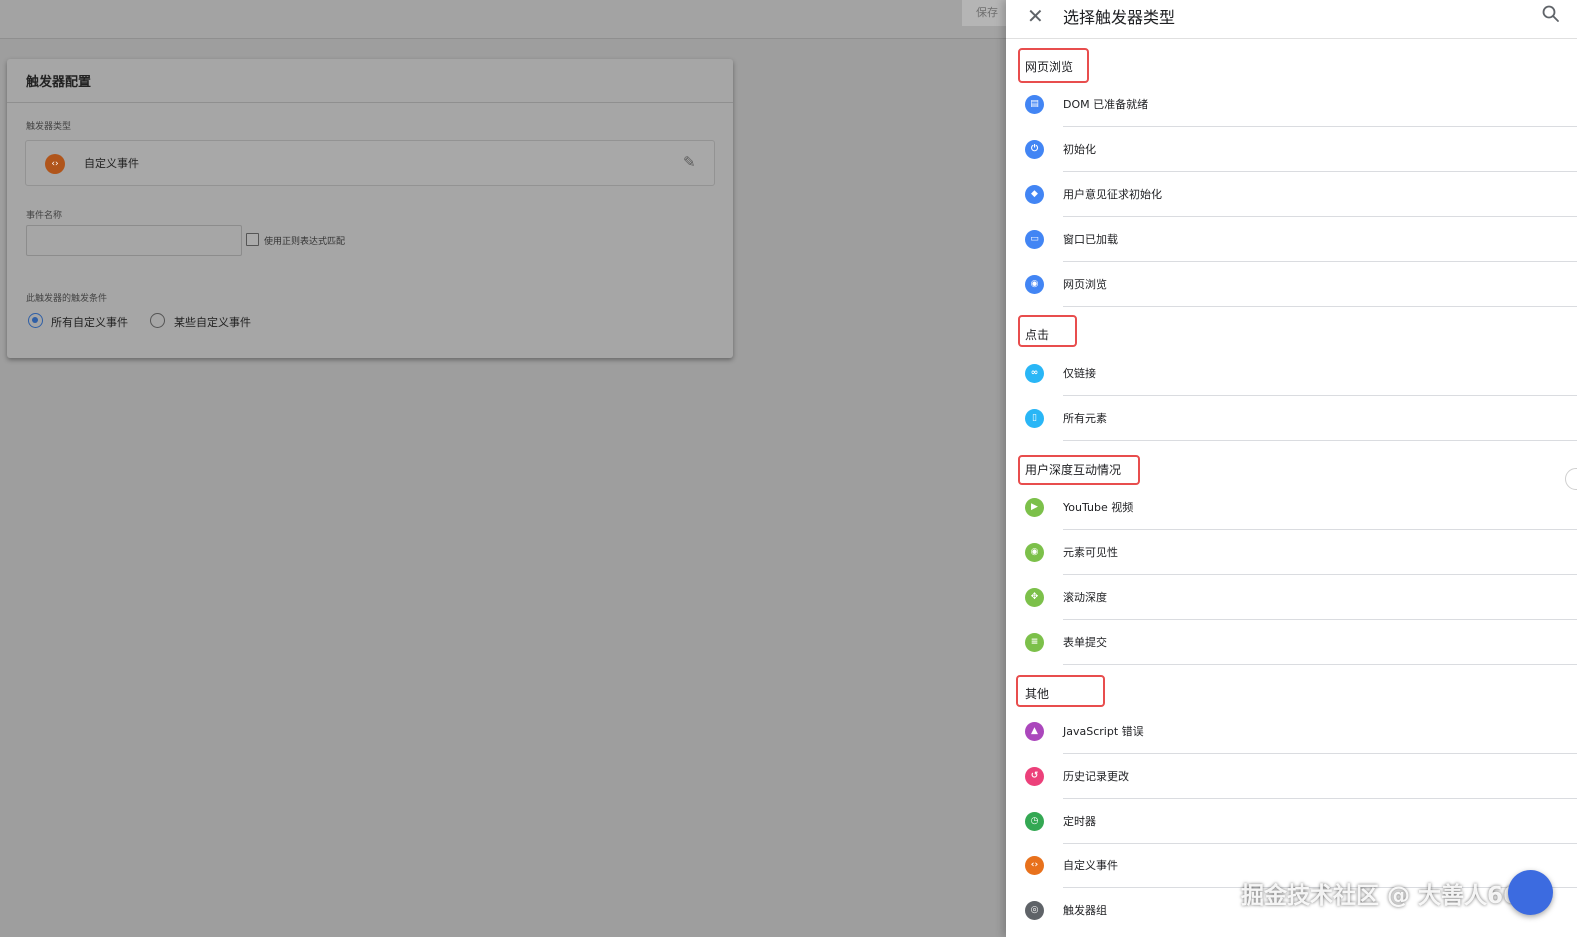 This screenshot has height=937, width=1577. What do you see at coordinates (1291, 19) in the screenshot?
I see `panel-header: ✕ 选择触发器类型` at bounding box center [1291, 19].